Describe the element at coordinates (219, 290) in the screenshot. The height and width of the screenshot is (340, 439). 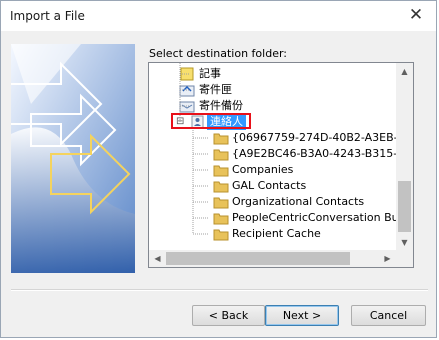
I see `button-separator` at that location.